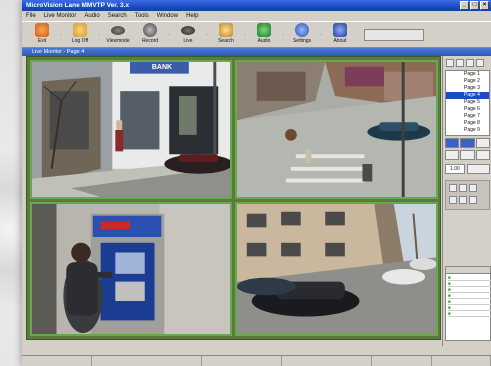 The image size is (491, 366). Describe the element at coordinates (340, 30) in the screenshot. I see `info-icon` at that location.